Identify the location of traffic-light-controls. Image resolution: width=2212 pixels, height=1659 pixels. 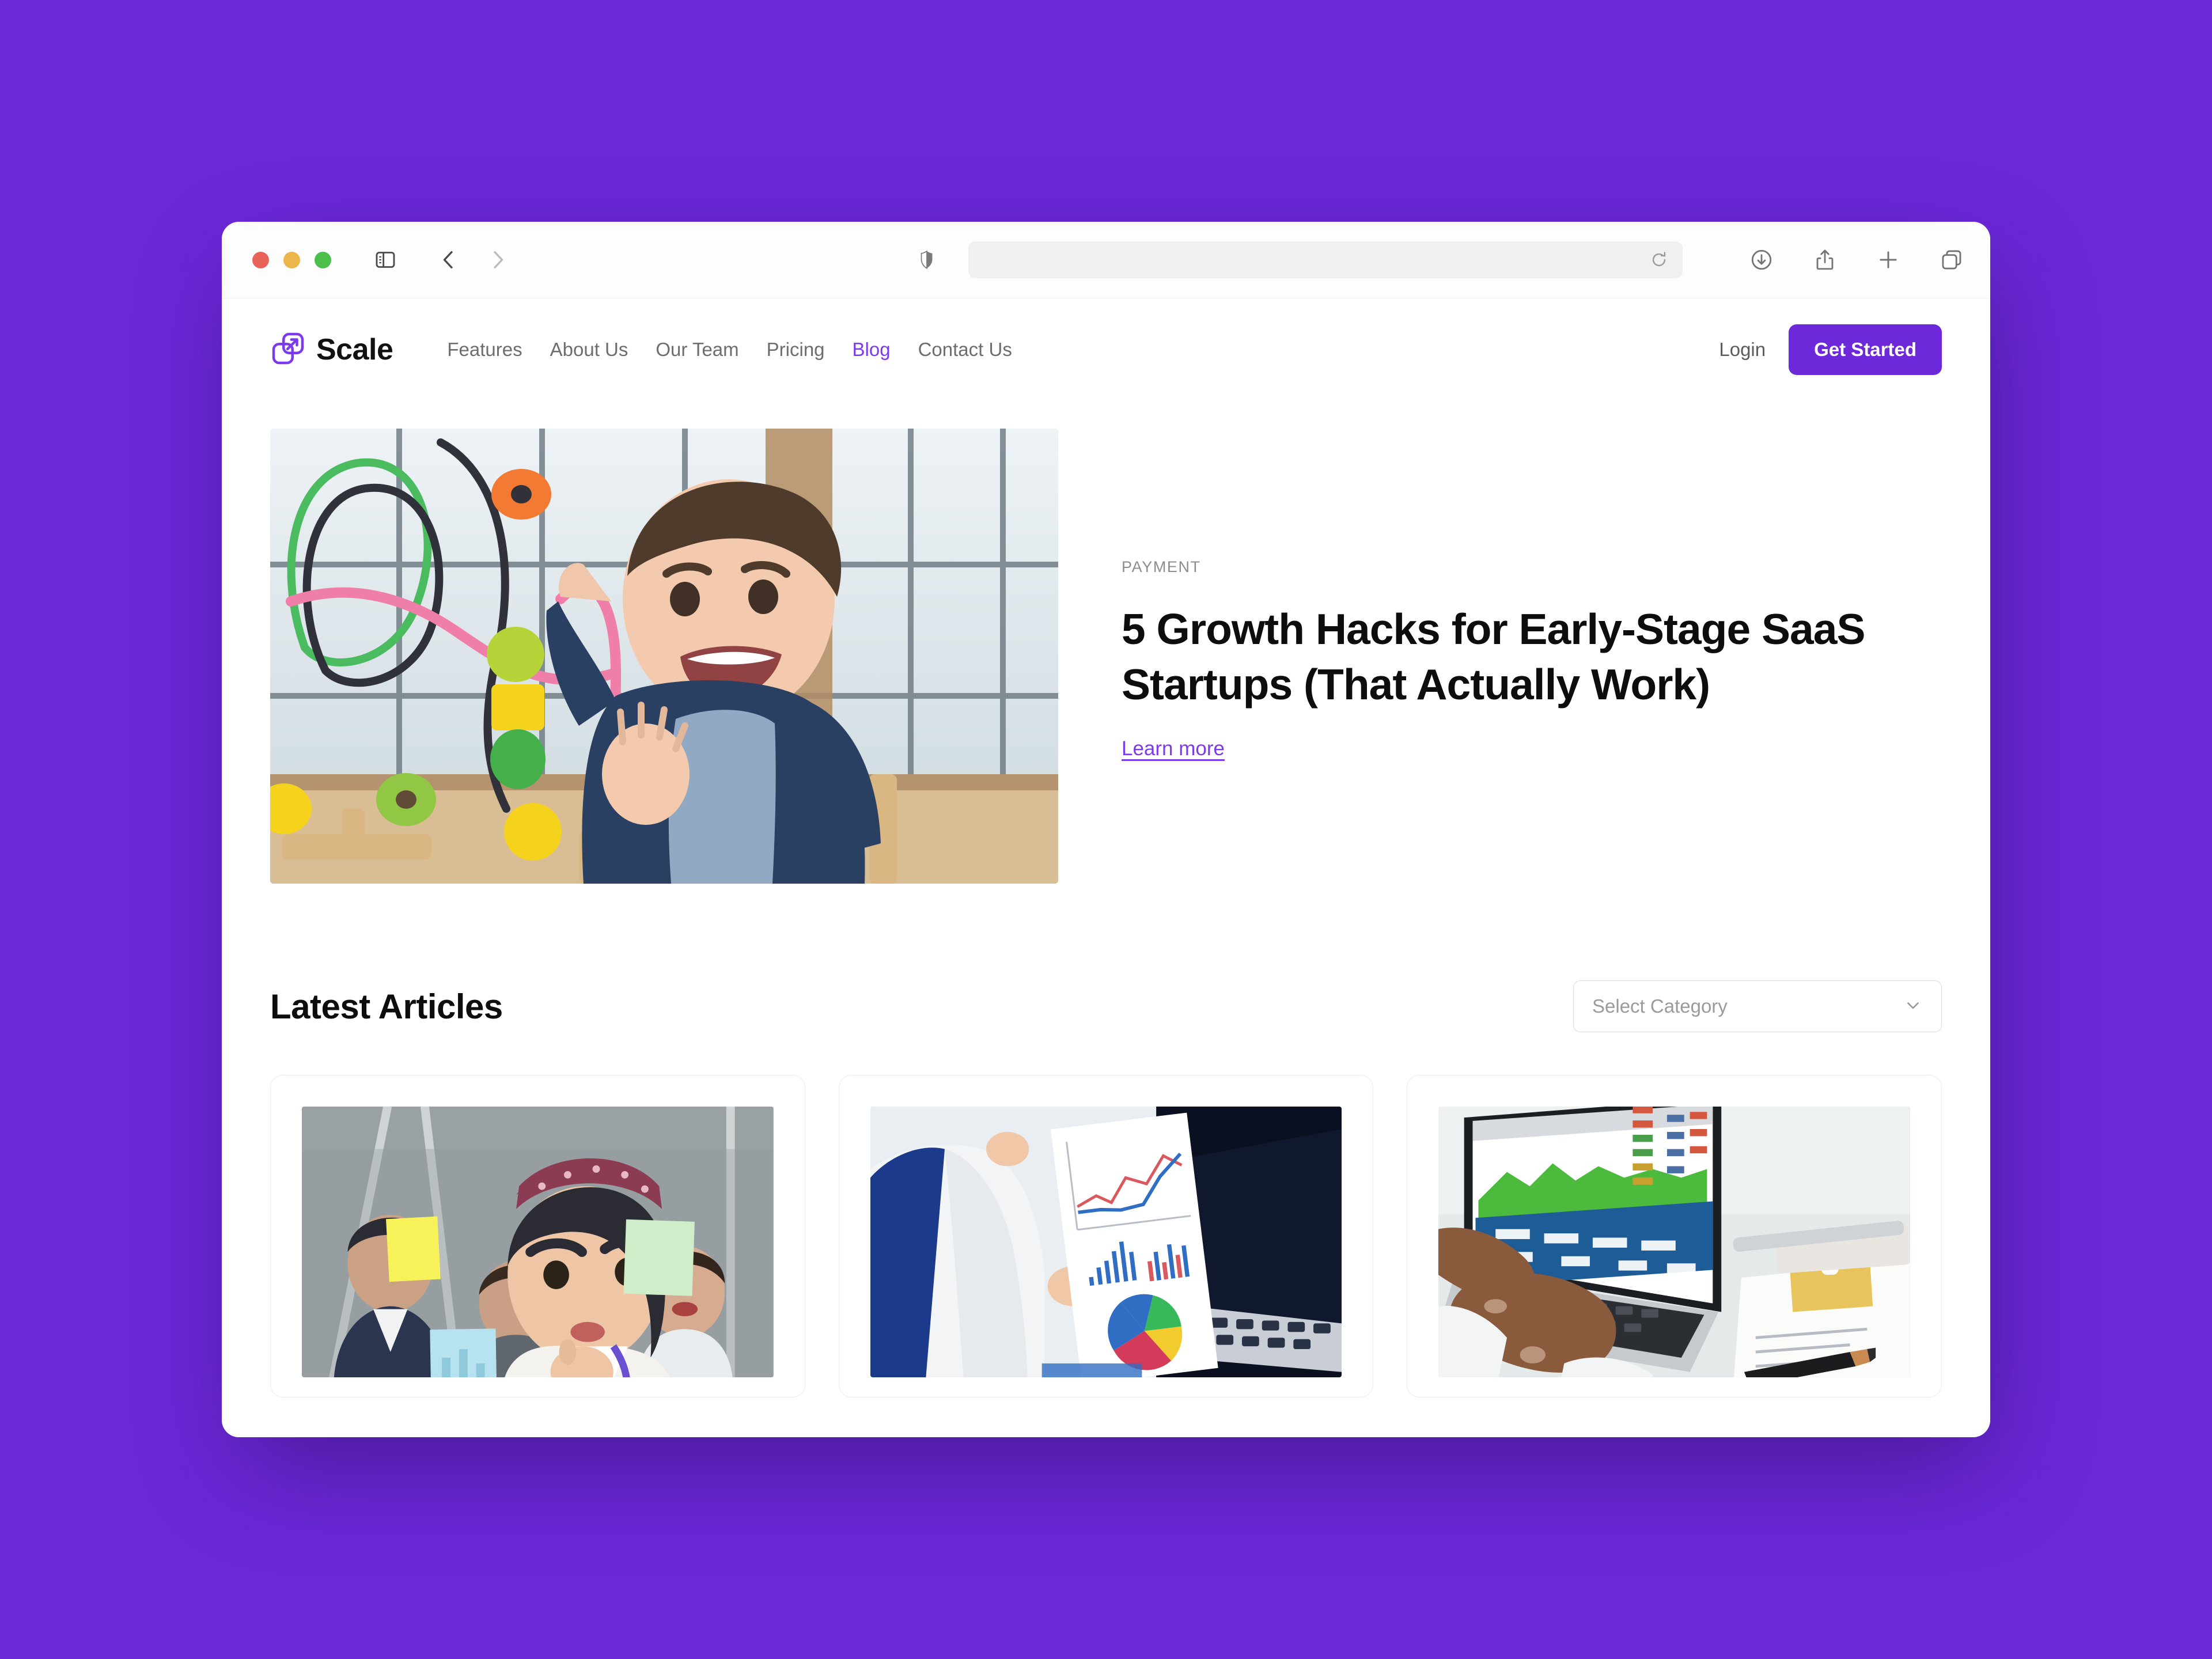
(291, 259).